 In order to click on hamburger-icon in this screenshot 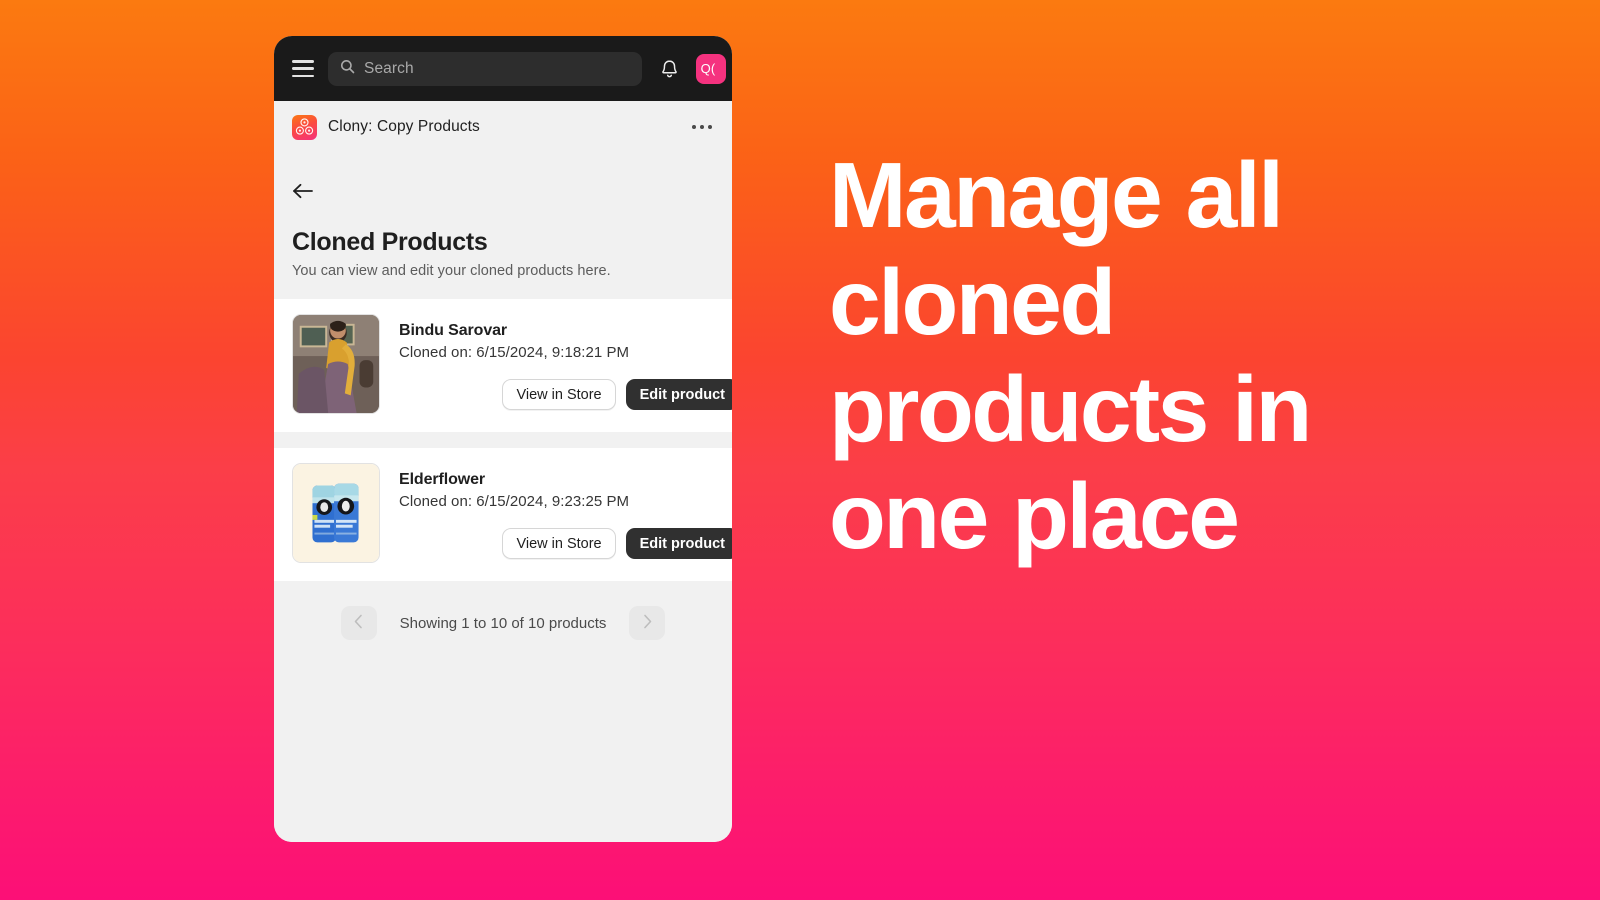, I will do `click(303, 68)`.